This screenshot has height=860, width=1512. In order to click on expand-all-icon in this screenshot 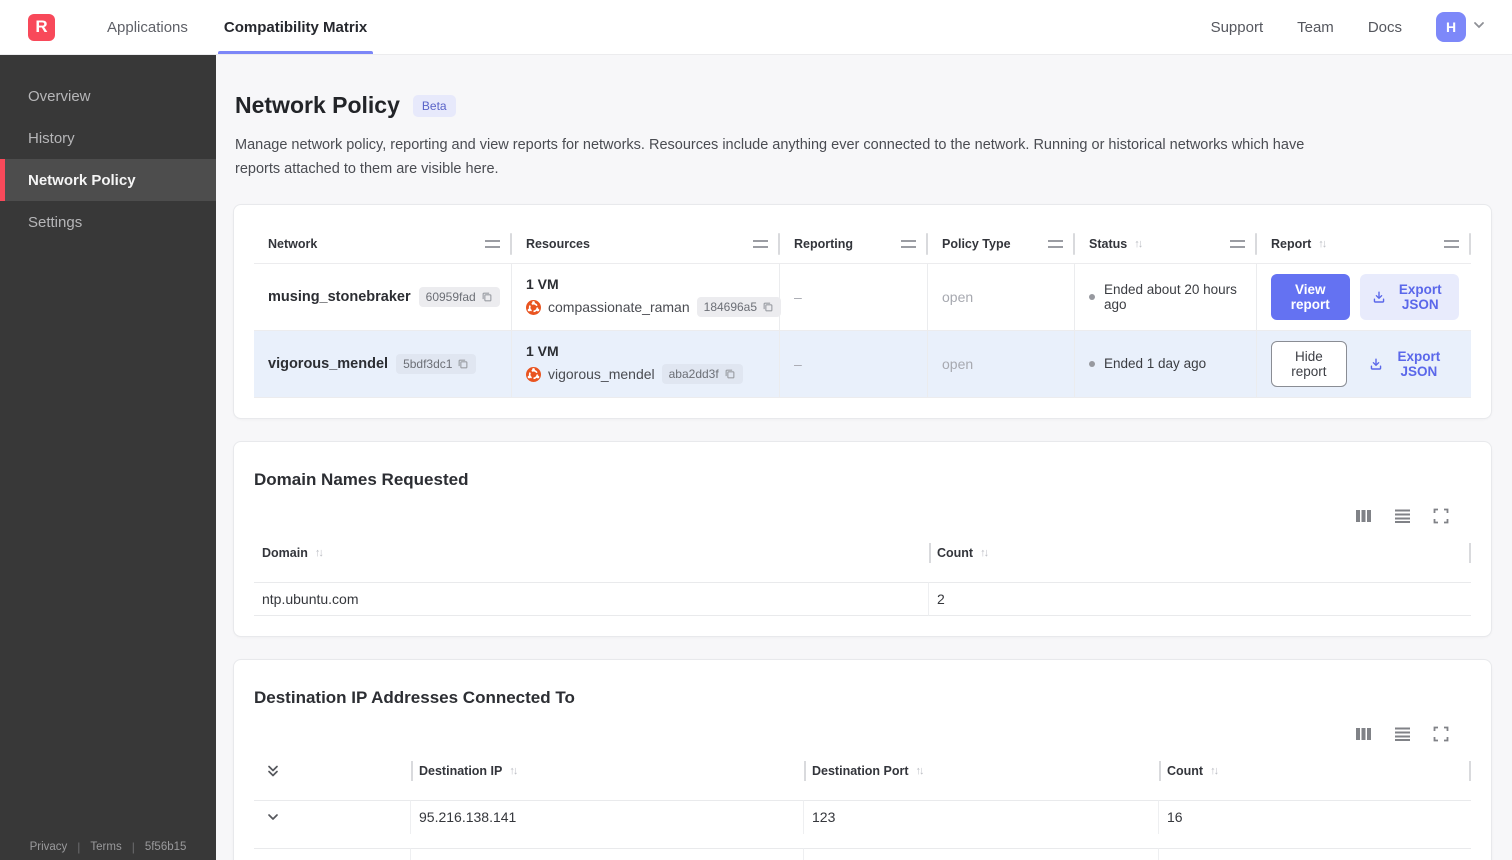, I will do `click(271, 770)`.